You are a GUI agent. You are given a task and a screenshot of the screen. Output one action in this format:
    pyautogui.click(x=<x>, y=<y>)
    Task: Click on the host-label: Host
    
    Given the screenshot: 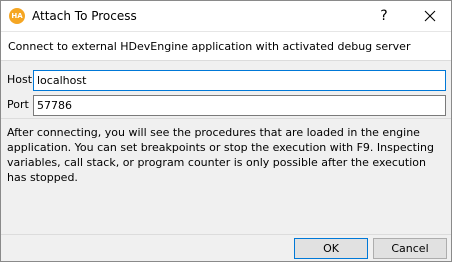 What is the action you would take?
    pyautogui.click(x=20, y=79)
    